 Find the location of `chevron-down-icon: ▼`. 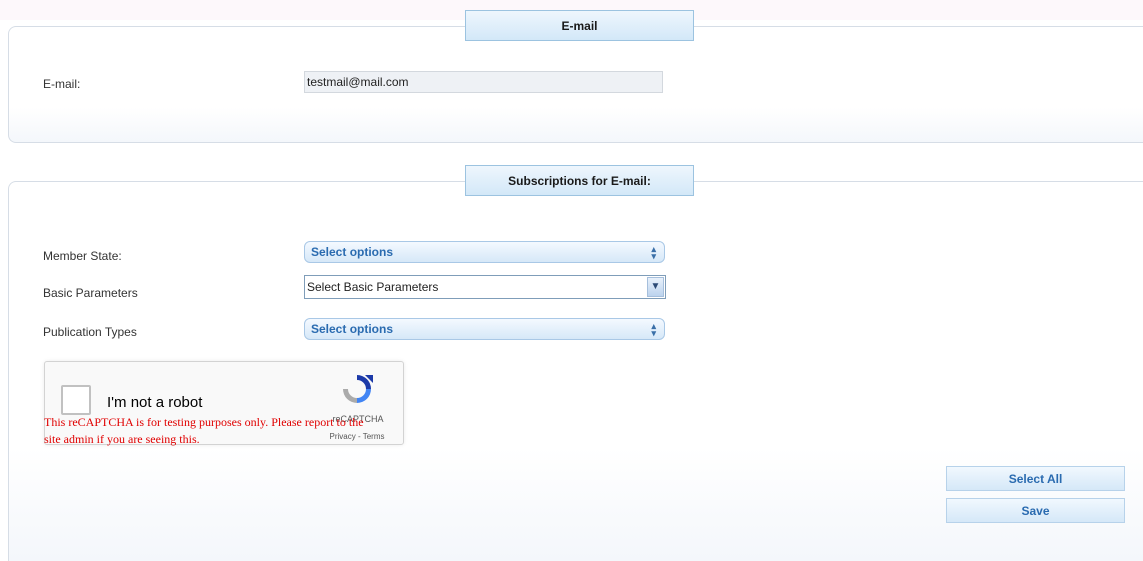

chevron-down-icon: ▼ is located at coordinates (655, 287).